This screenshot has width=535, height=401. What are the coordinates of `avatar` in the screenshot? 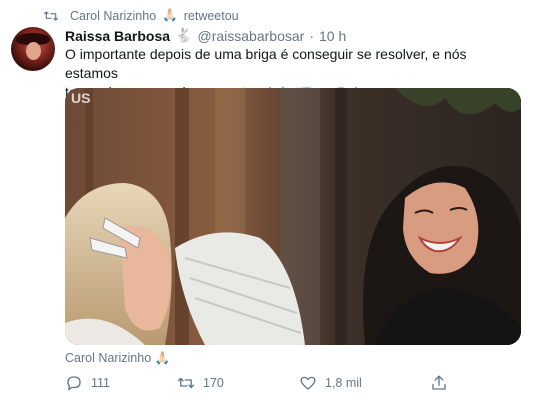 It's located at (33, 49).